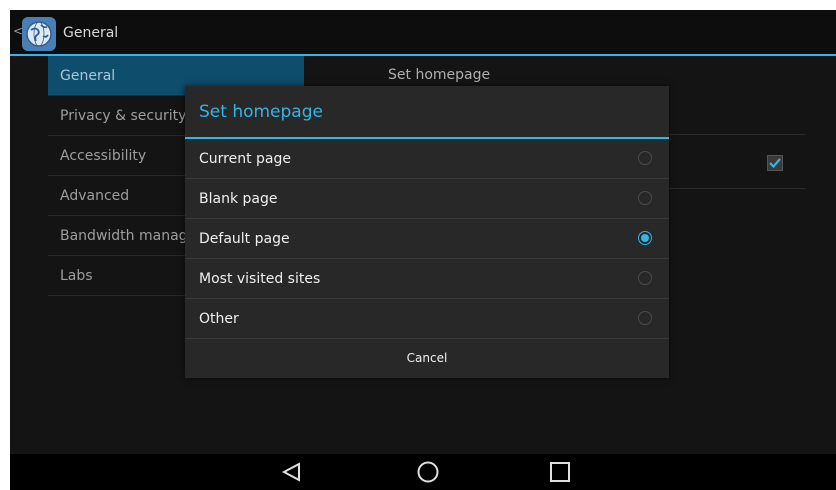  What do you see at coordinates (219, 319) in the screenshot?
I see `option-label: Other` at bounding box center [219, 319].